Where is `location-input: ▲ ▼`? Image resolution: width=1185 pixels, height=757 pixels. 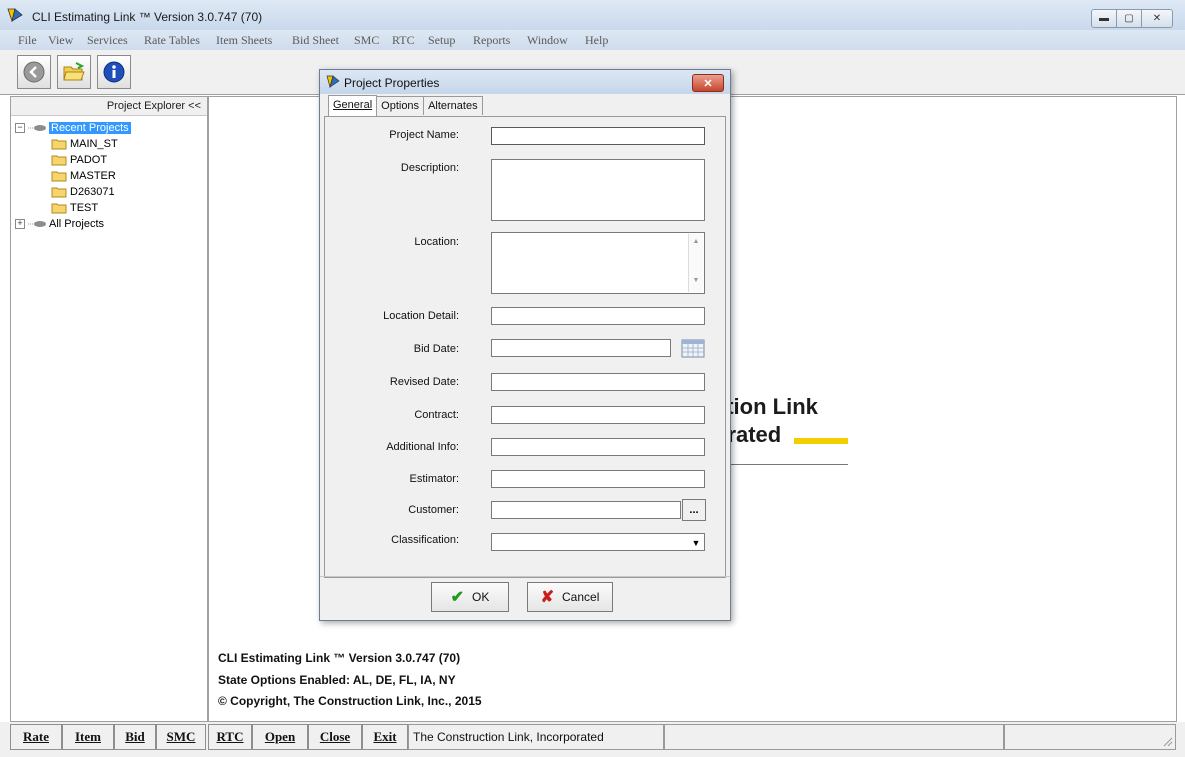
location-input: ▲ ▼ is located at coordinates (598, 263).